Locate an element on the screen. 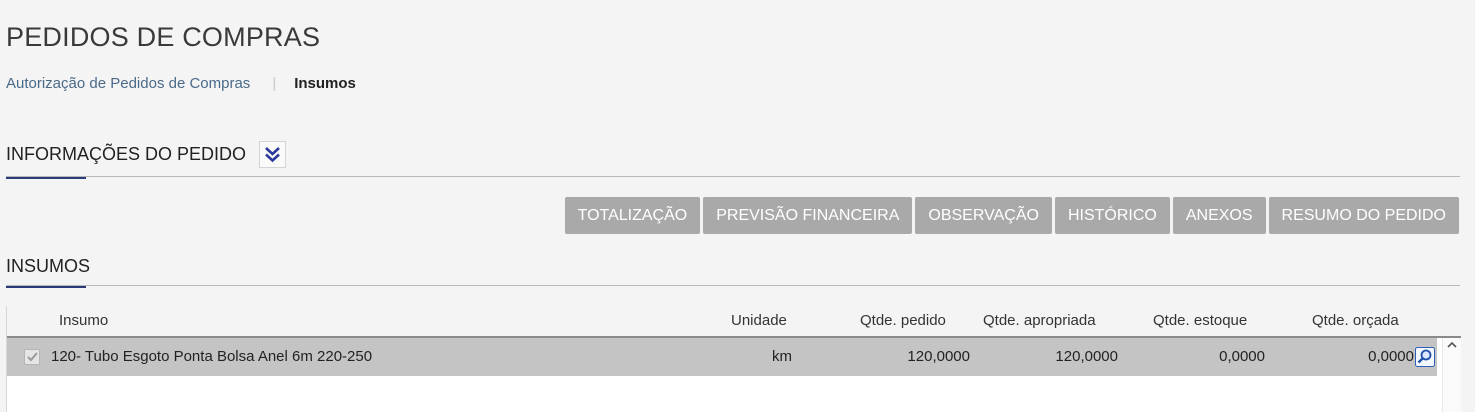 The width and height of the screenshot is (1475, 412). chevron-up-icon is located at coordinates (1452, 344).